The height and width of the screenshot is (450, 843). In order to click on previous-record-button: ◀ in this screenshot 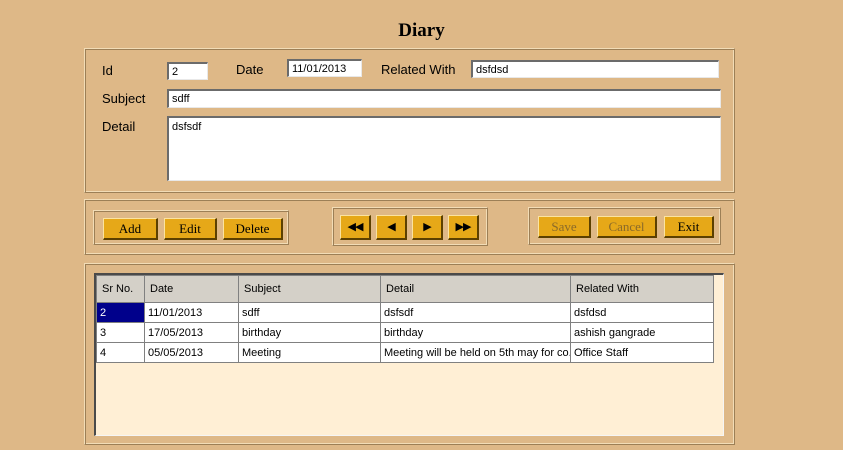, I will do `click(391, 227)`.